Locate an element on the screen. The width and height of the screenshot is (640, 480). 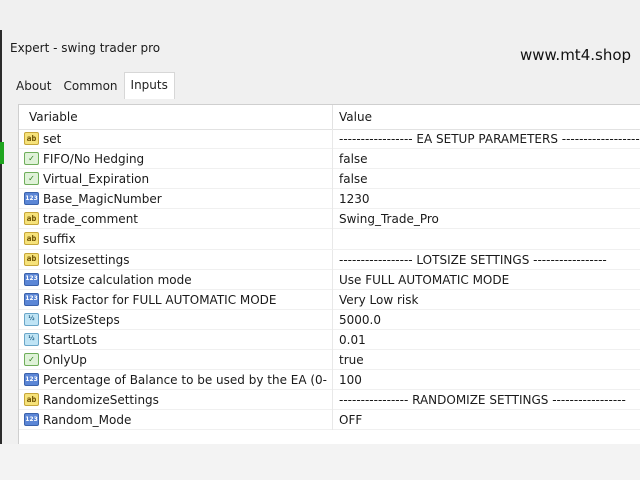
variable-name: LotSizeSteps is located at coordinates (81, 319).